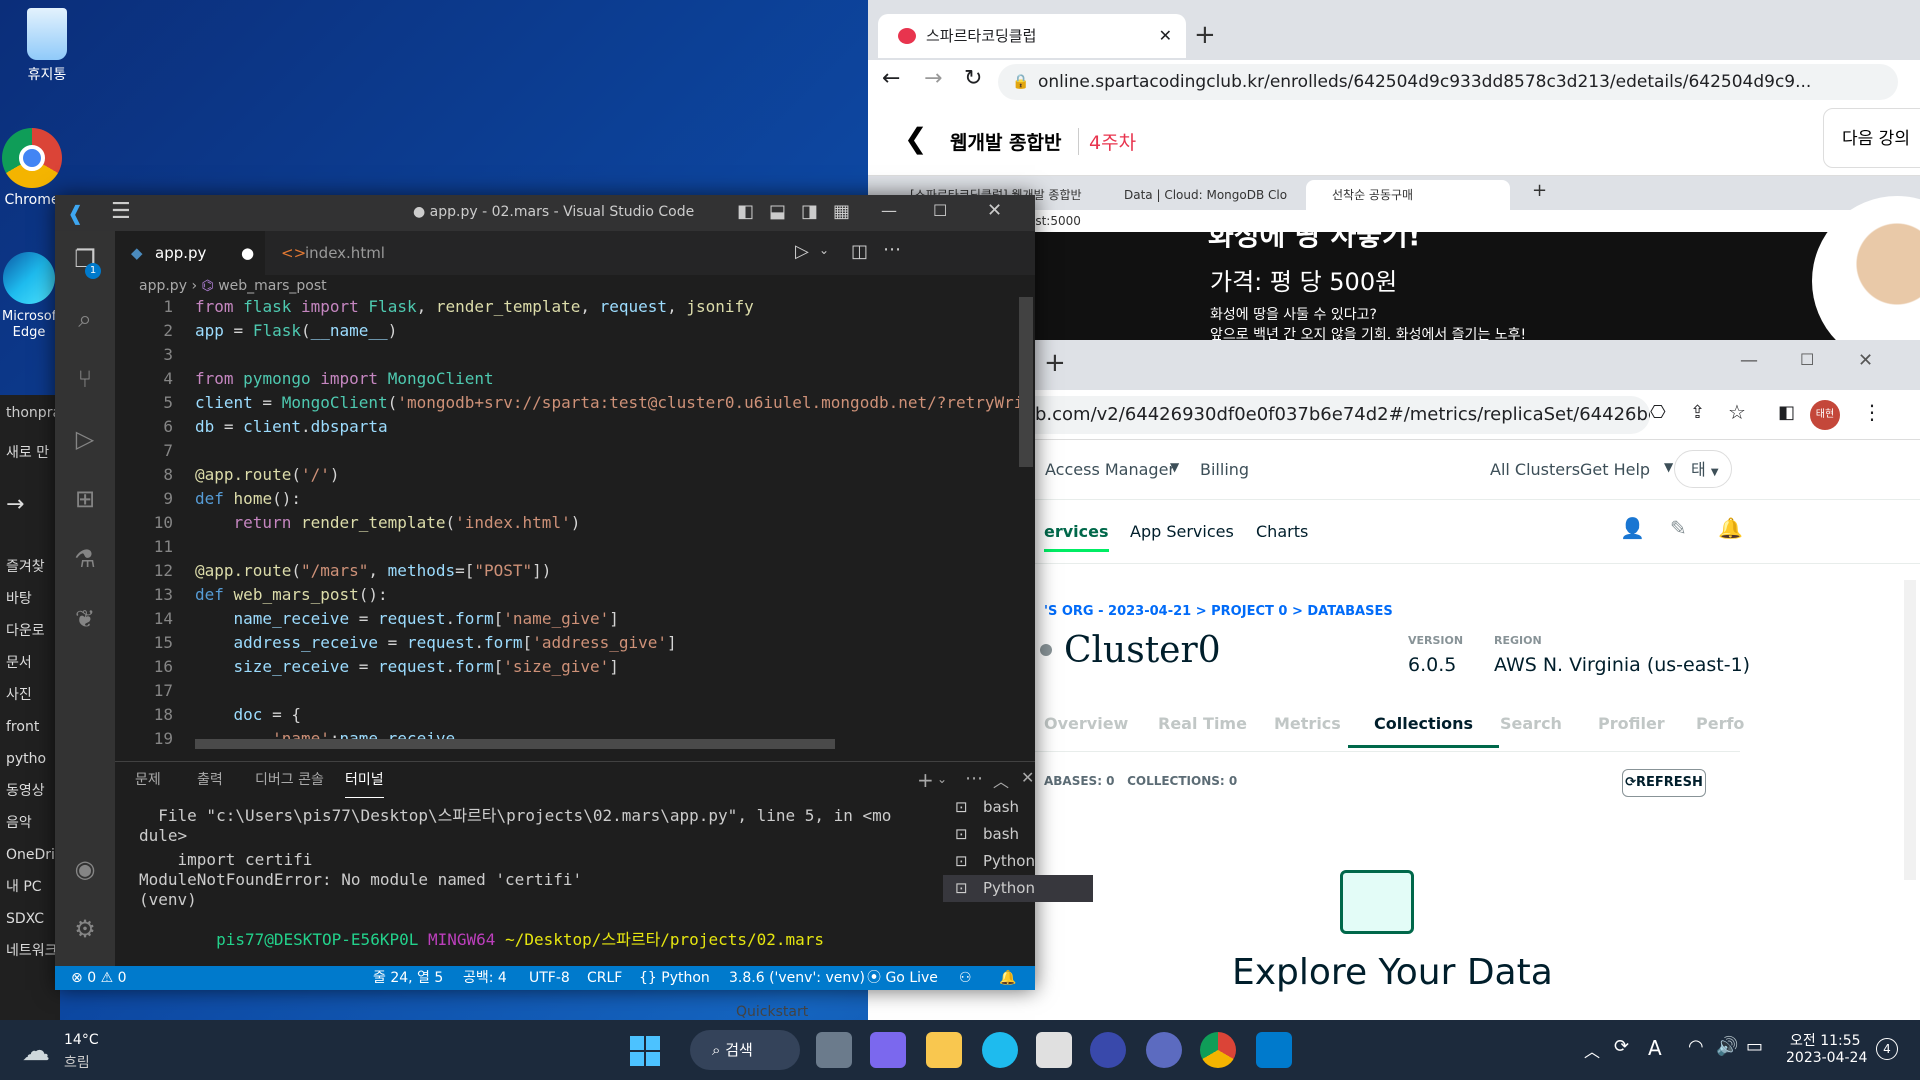 Image resolution: width=1920 pixels, height=1080 pixels. Describe the element at coordinates (549, 978) in the screenshot. I see `encoding: UTF-8` at that location.